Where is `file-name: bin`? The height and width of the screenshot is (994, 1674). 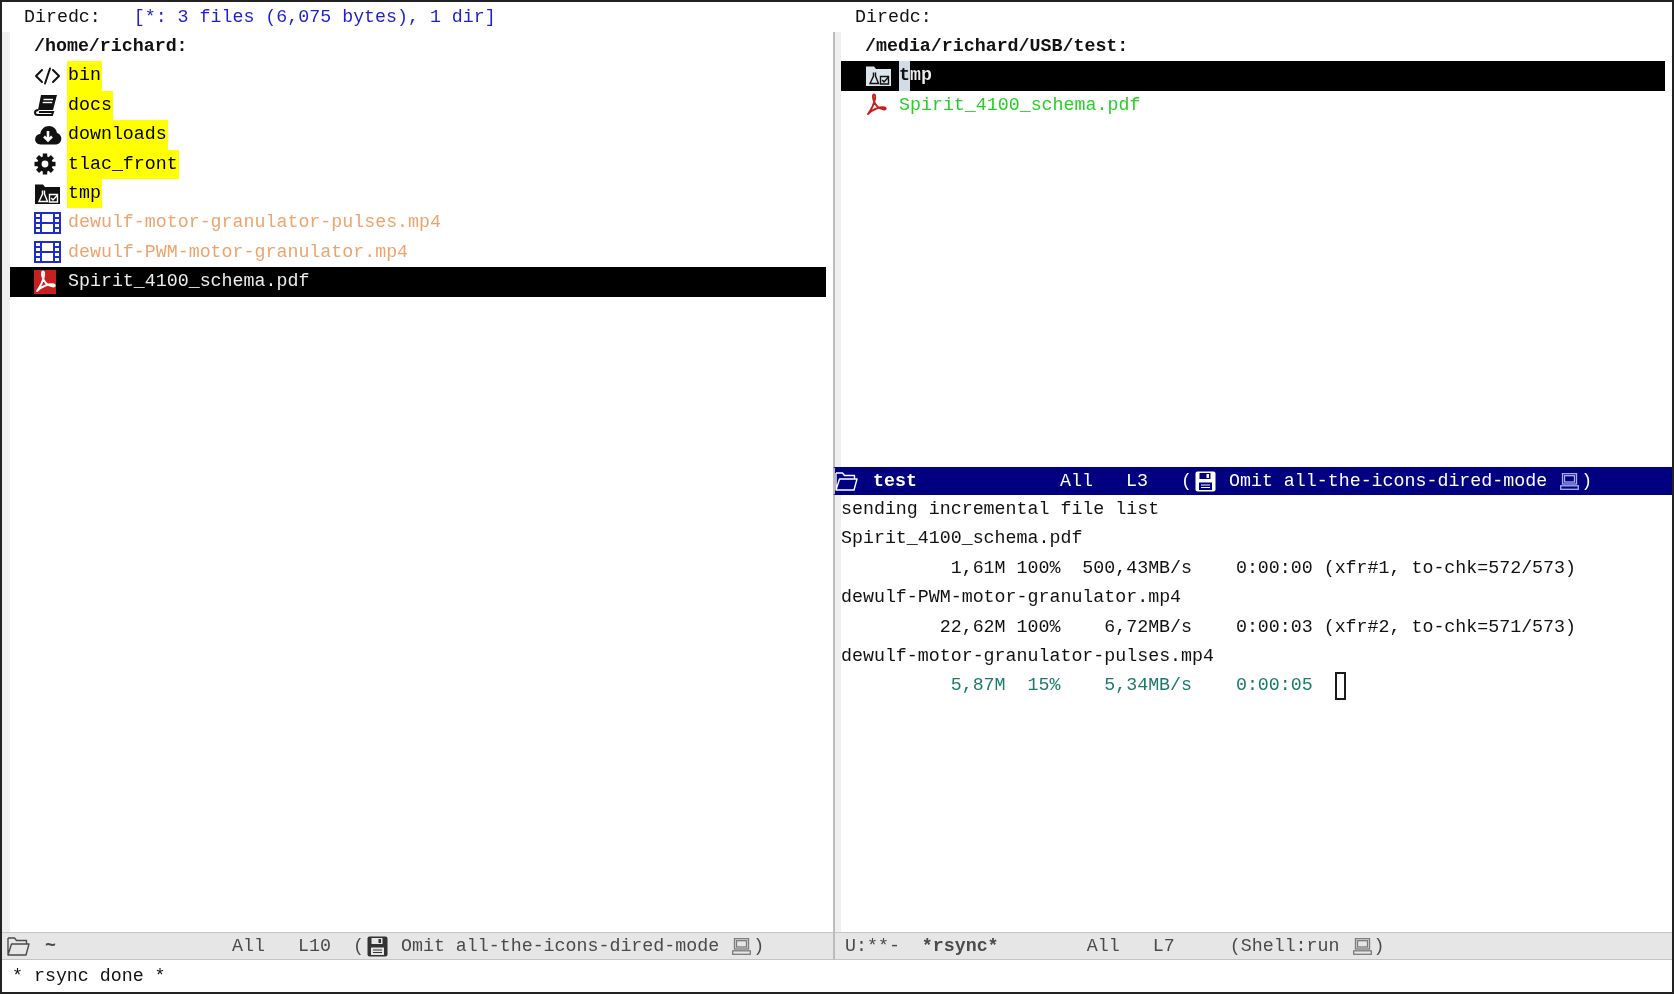 file-name: bin is located at coordinates (84, 76).